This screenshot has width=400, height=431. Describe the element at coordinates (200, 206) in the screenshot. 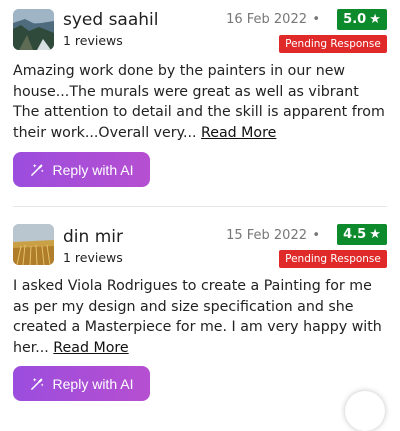

I see `review-divider` at that location.